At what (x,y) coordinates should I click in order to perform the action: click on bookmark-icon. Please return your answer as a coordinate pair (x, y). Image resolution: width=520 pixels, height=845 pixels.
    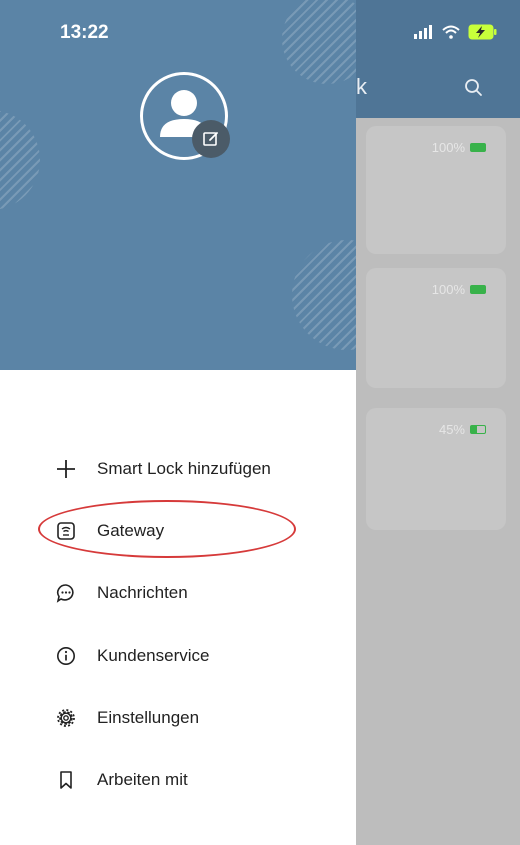
    Looking at the image, I should click on (66, 780).